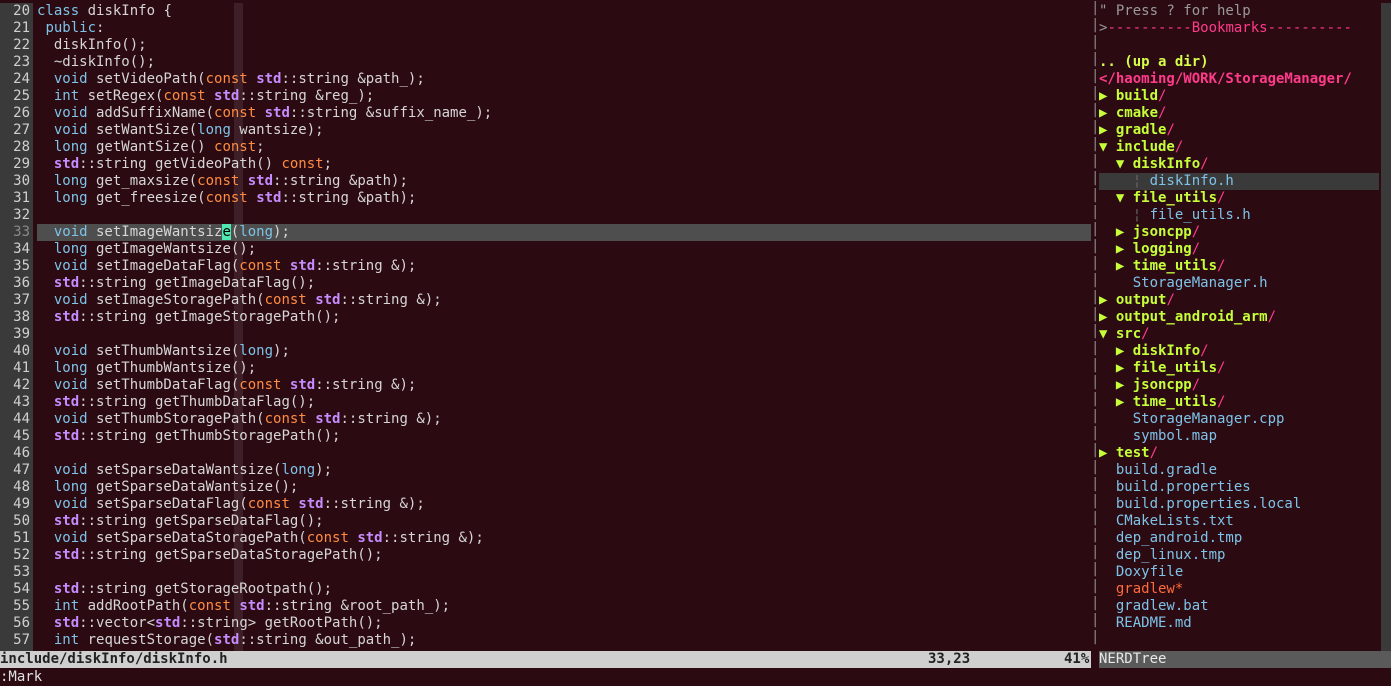  I want to click on tree-file-node: build.gradle, so click(1239, 470).